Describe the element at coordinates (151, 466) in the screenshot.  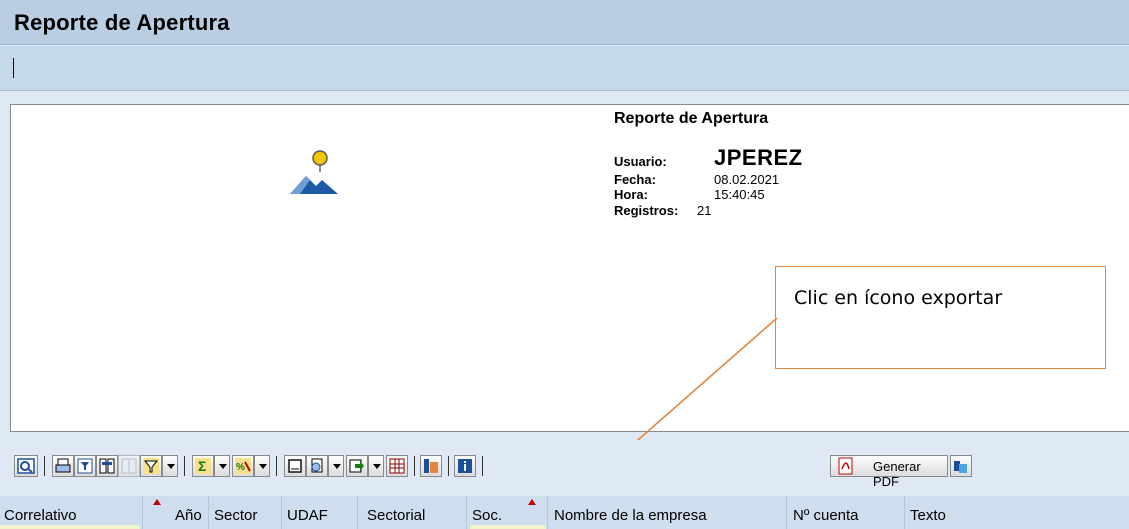
I see `filter-icon` at that location.